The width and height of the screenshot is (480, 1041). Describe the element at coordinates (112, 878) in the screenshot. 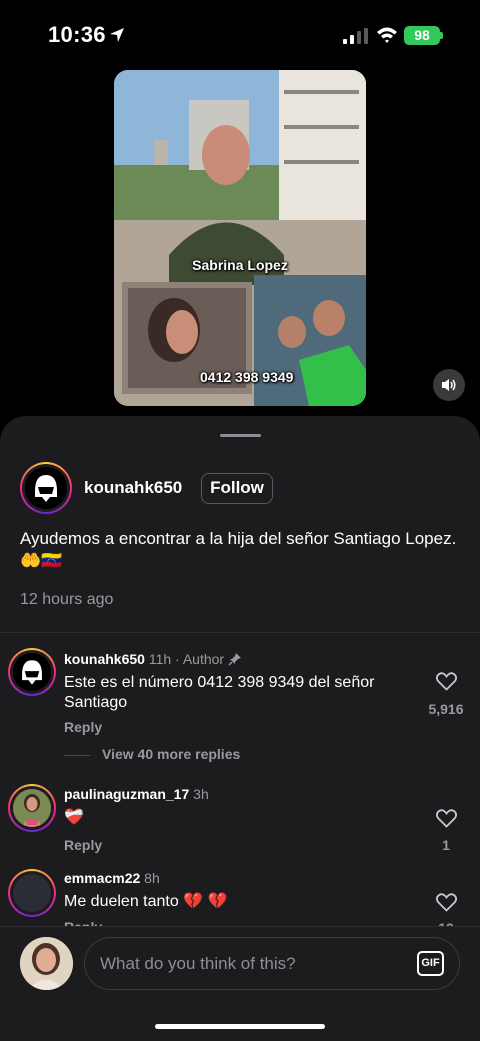

I see `comment-username: emmacm22 8h` at that location.